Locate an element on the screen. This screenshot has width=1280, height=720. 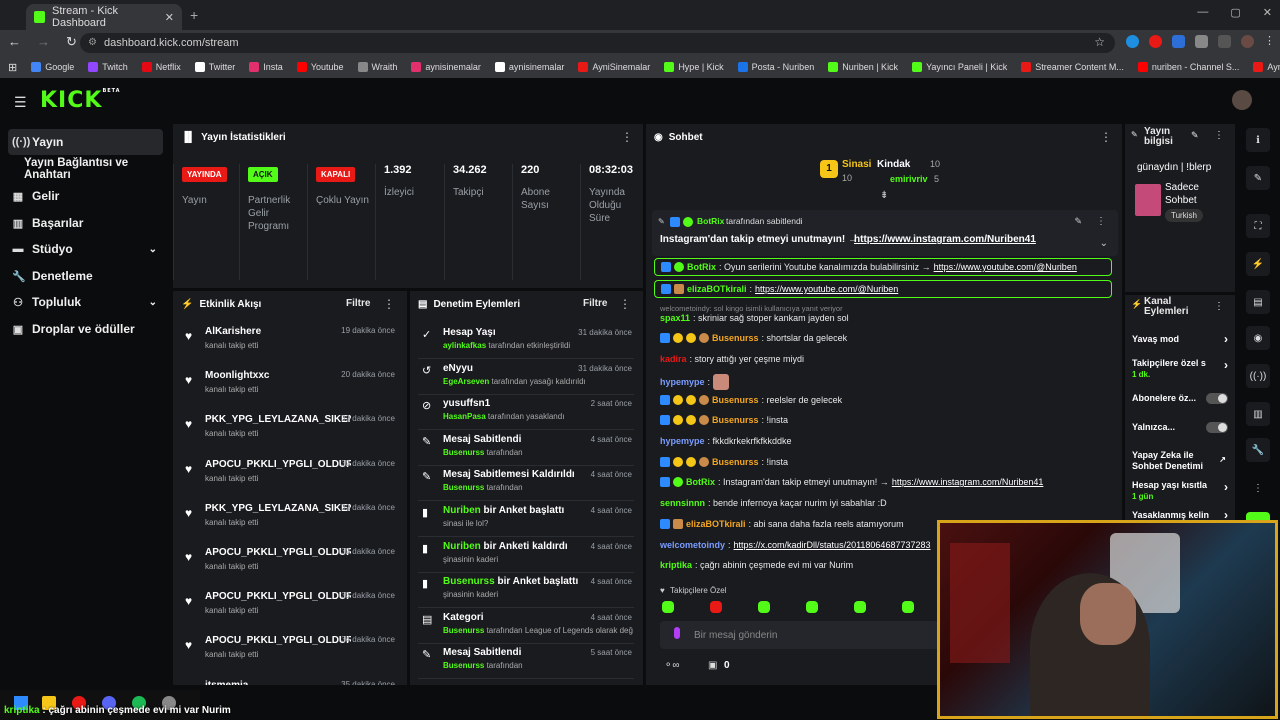
edit-icon: ✎ is located at coordinates (1195, 135).